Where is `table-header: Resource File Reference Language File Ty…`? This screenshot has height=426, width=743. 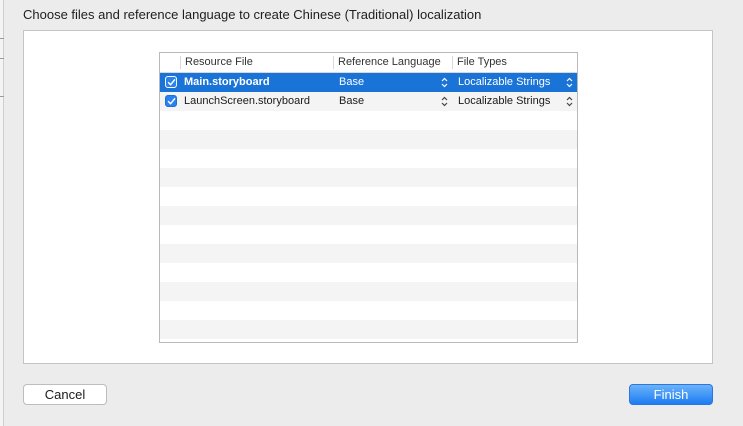
table-header: Resource File Reference Language File Ty… is located at coordinates (368, 63).